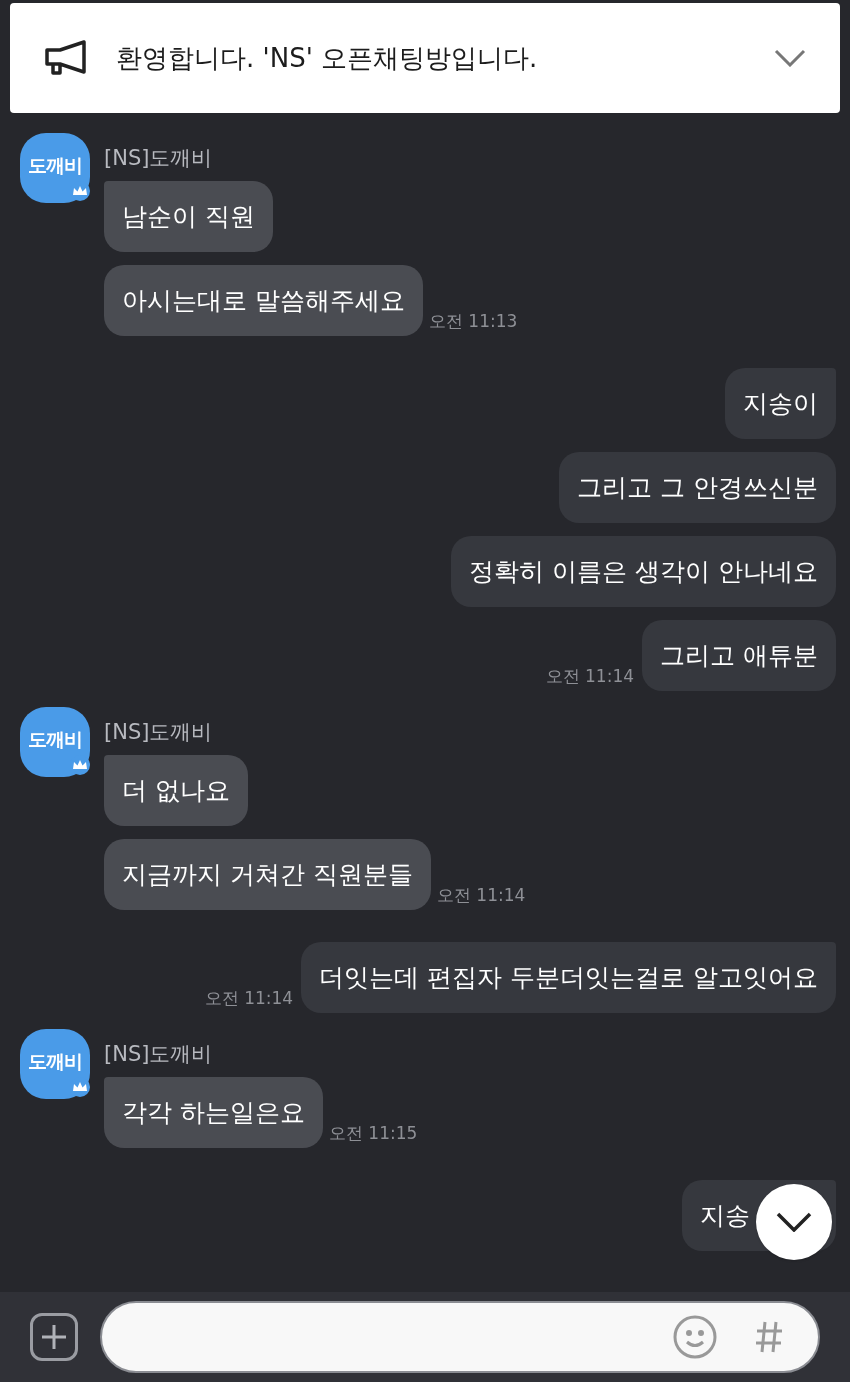 This screenshot has width=850, height=1382. I want to click on message-bubble: 정확히 이름은 생각이 안나네요, so click(643, 571).